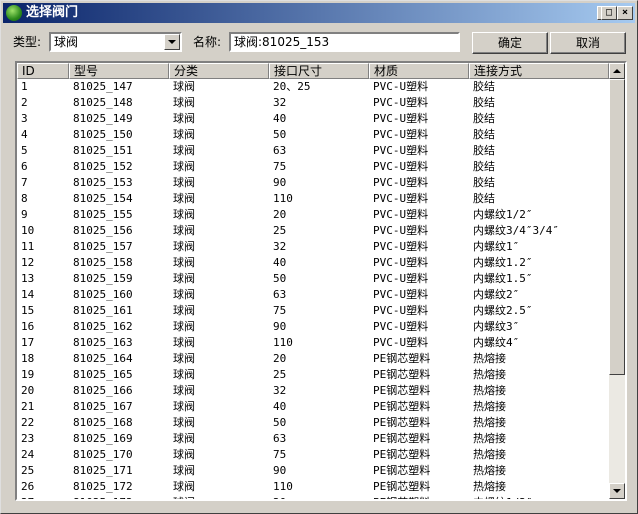 This screenshot has height=514, width=638. I want to click on table-row: 18 81025_164 球阀 20 PE钢芯塑料 热熔接, so click(313, 359).